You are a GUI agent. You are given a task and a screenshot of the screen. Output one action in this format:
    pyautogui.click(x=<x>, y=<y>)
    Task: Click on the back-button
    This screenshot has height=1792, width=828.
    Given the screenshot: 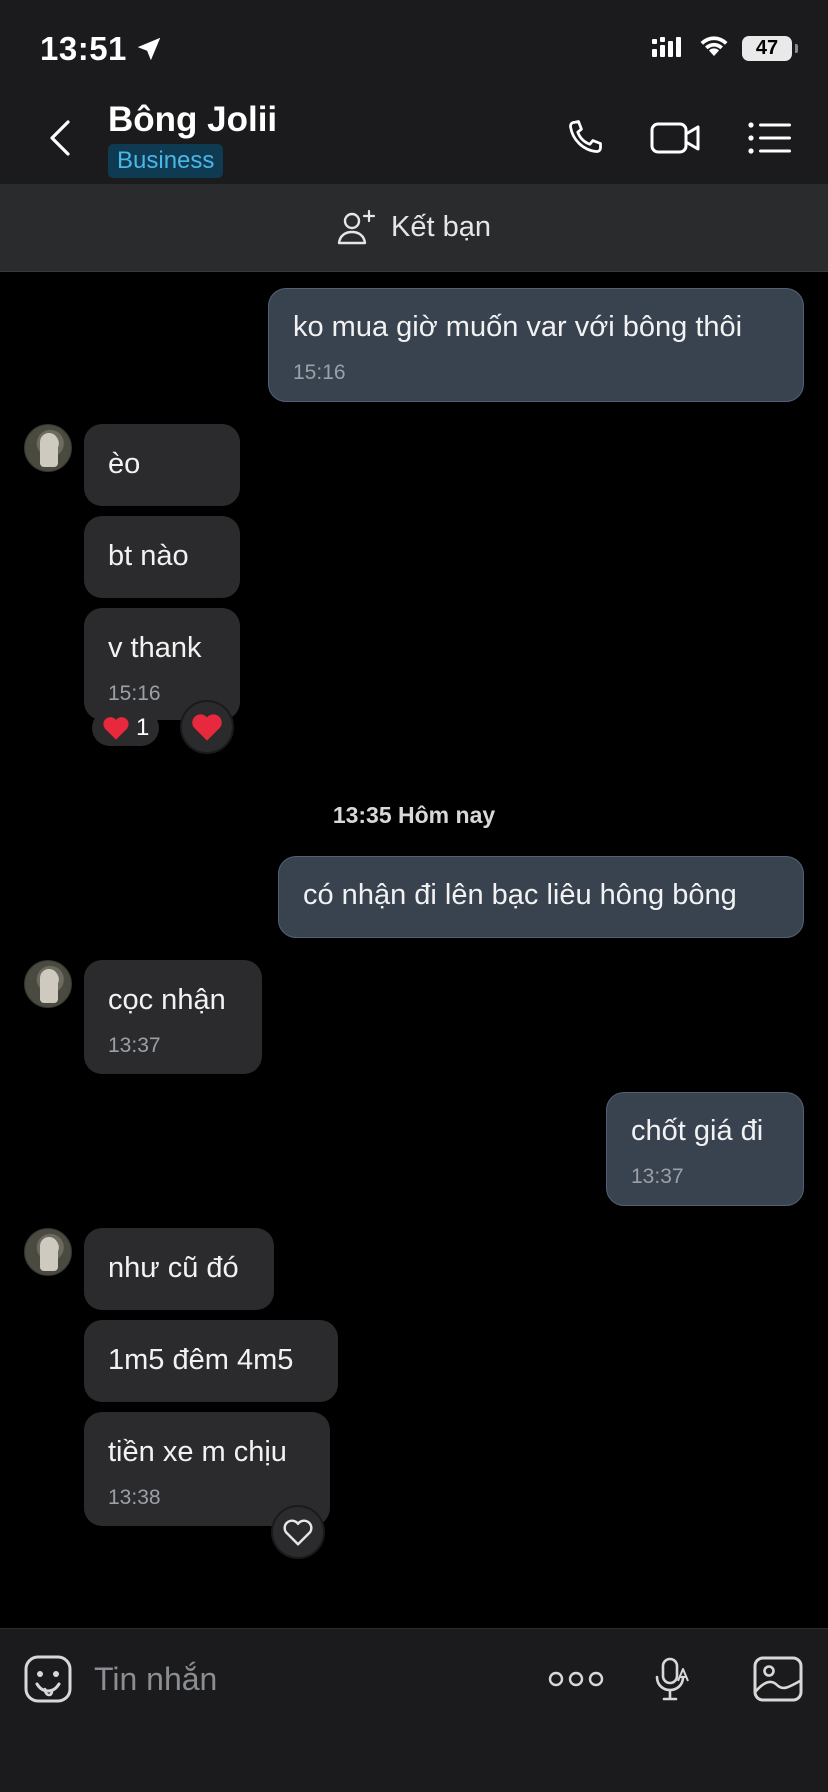 What is the action you would take?
    pyautogui.click(x=60, y=138)
    